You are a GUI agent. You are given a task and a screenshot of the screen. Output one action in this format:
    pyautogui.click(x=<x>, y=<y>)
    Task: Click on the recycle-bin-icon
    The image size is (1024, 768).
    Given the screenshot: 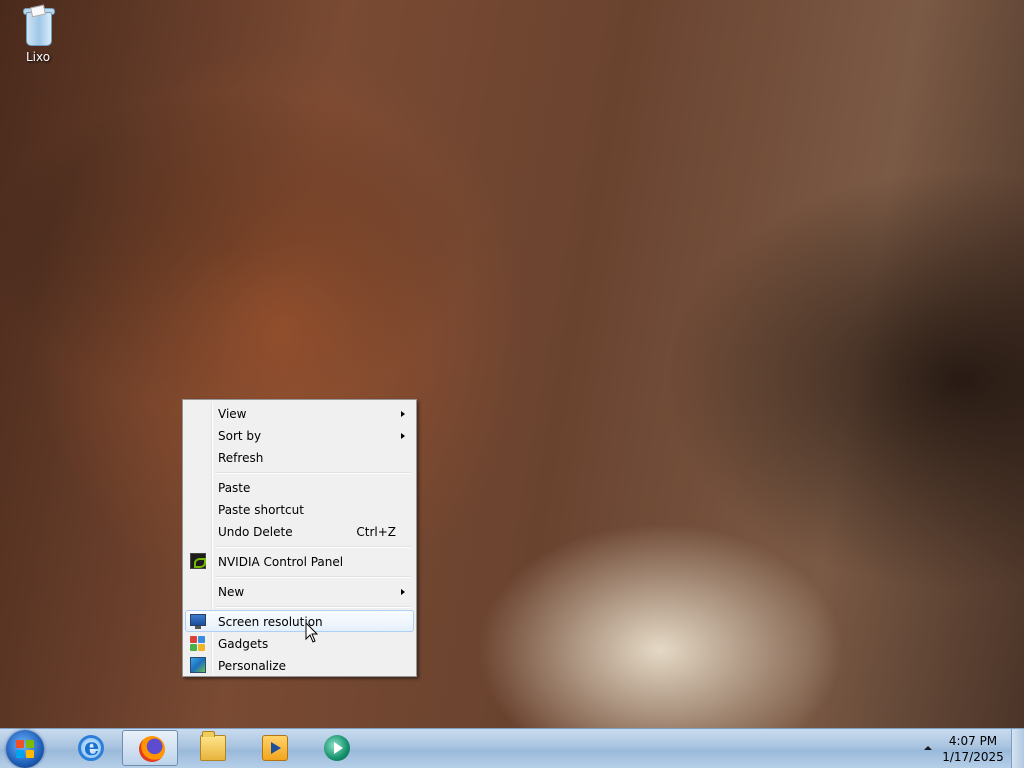 What is the action you would take?
    pyautogui.click(x=39, y=25)
    